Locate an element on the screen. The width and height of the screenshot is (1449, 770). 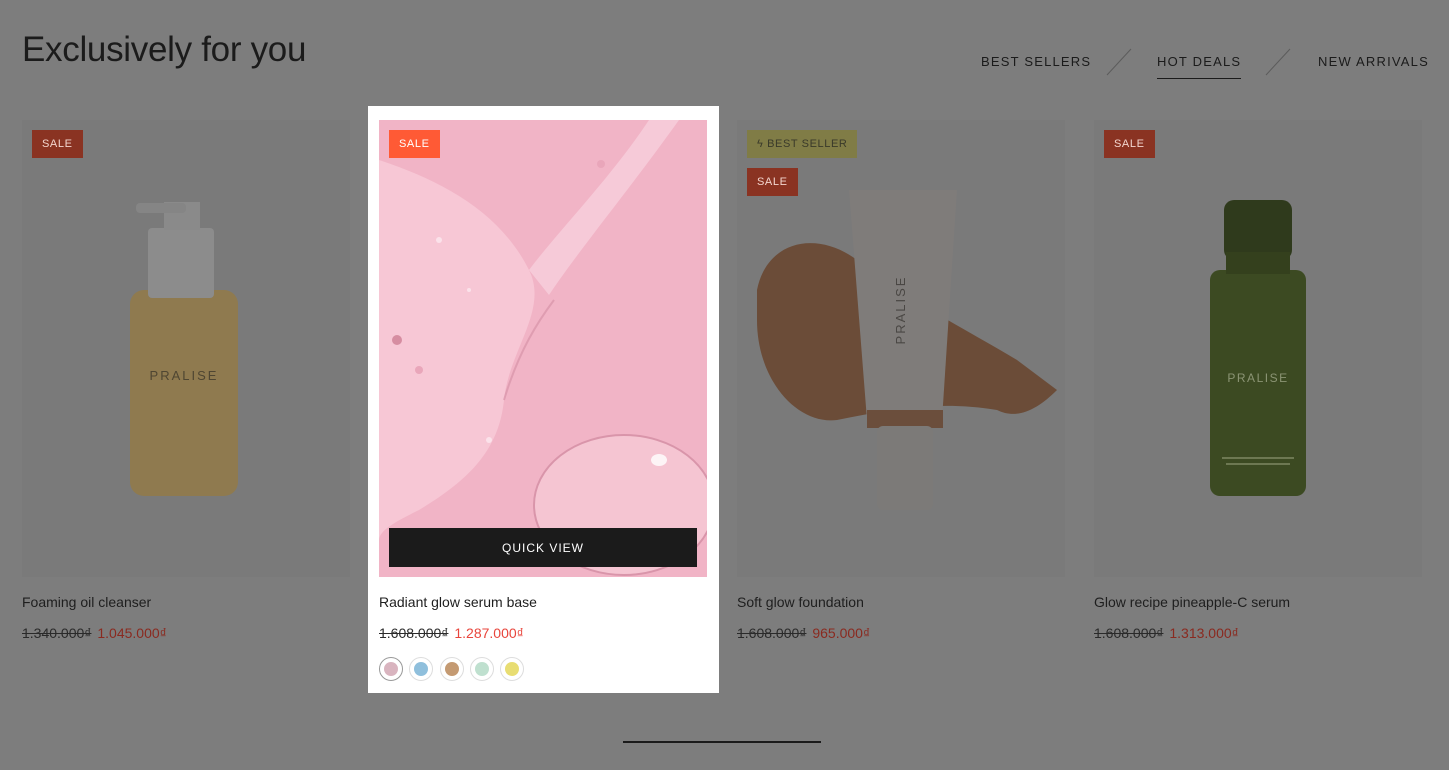
tab-new-arrivals: NEW ARRIVALS is located at coordinates (1373, 61).